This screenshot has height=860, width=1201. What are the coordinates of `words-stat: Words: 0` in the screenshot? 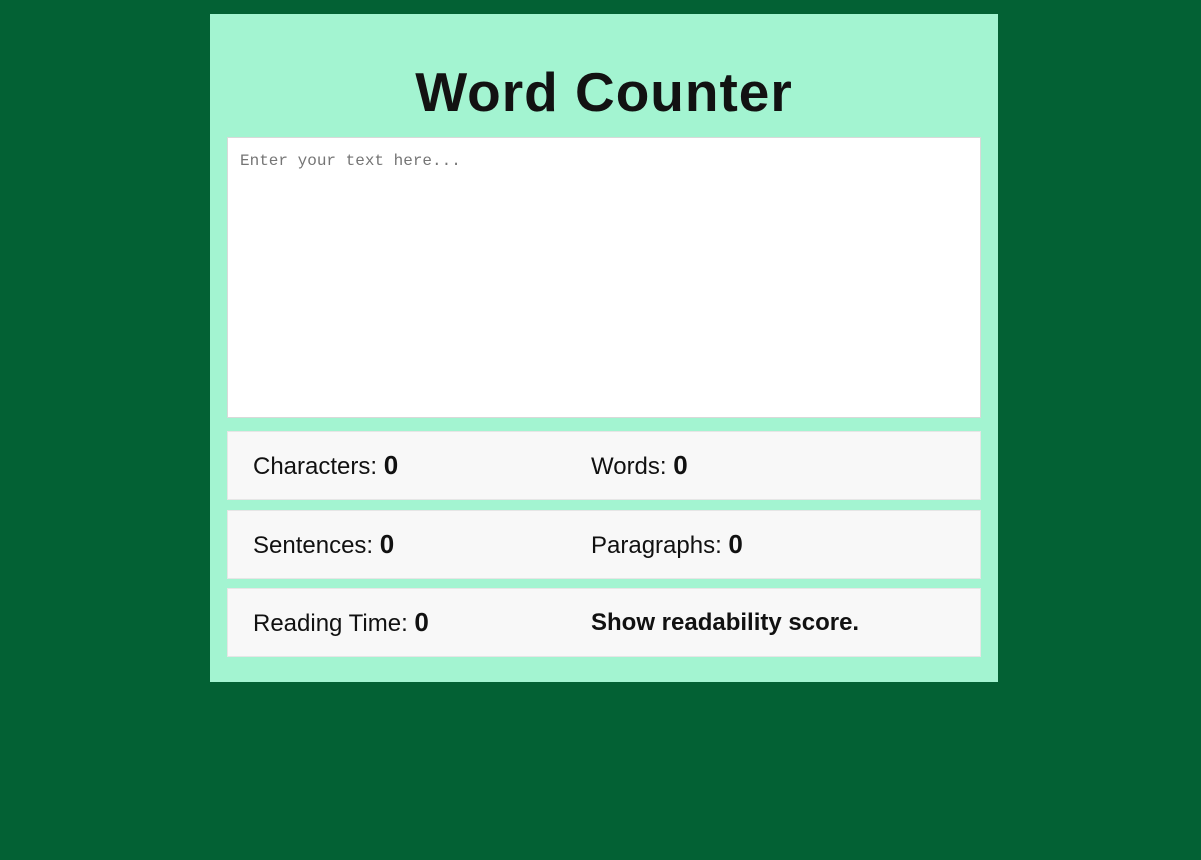 It's located at (639, 465).